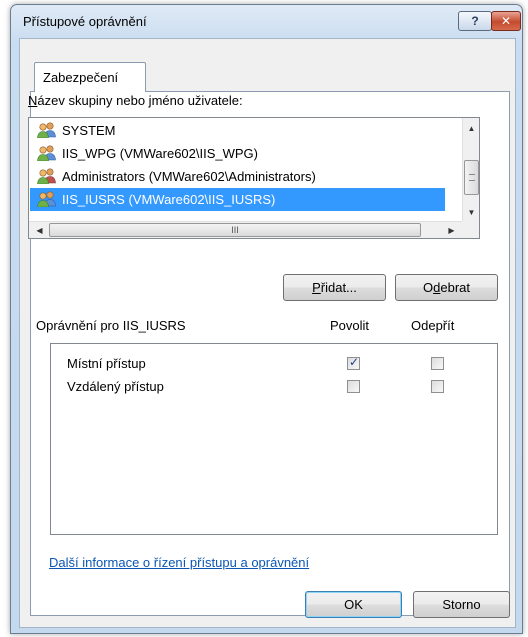  I want to click on help-button: ?, so click(475, 21).